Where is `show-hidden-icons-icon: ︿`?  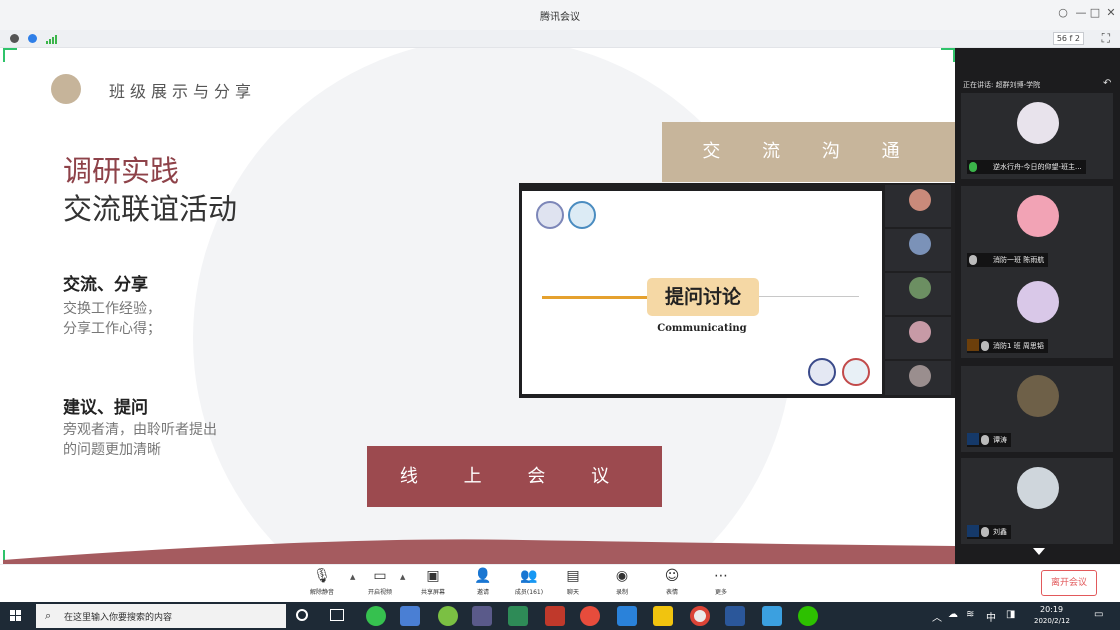 show-hidden-icons-icon: ︿ is located at coordinates (937, 616).